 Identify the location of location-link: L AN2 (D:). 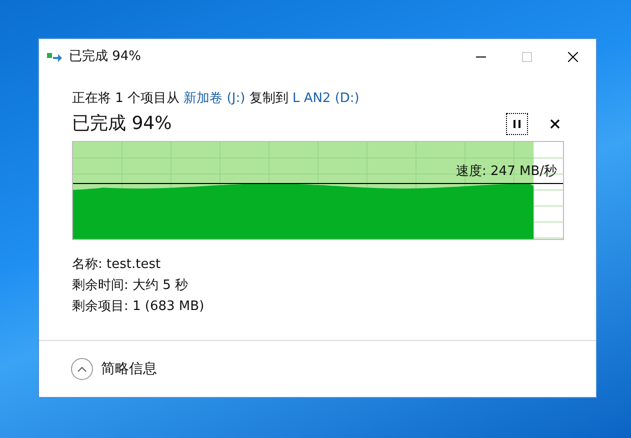
(326, 98).